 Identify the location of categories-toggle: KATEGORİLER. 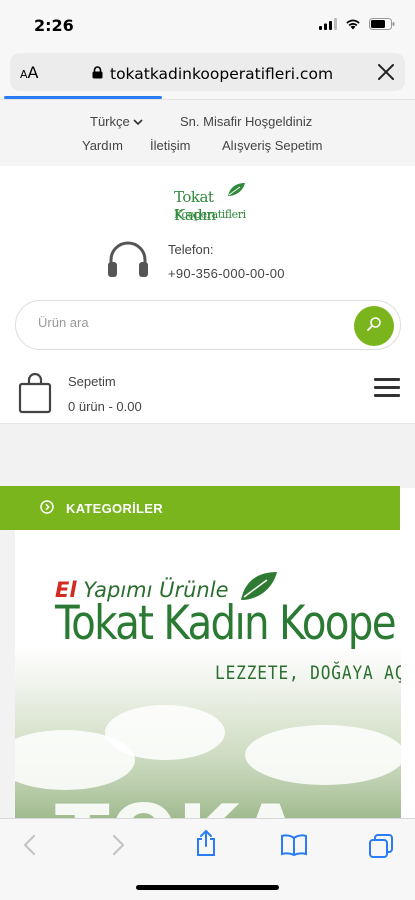
(200, 508).